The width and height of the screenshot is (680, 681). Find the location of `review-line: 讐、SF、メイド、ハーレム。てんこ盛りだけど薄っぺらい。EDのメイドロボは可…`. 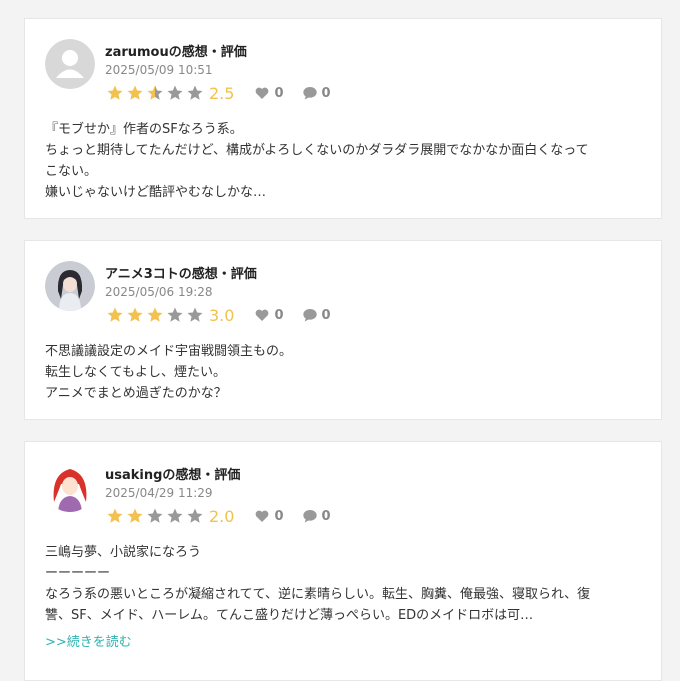

review-line: 讐、SF、メイド、ハーレム。てんこ盛りだけど薄っぺらい。EDのメイドロボは可… is located at coordinates (289, 615).